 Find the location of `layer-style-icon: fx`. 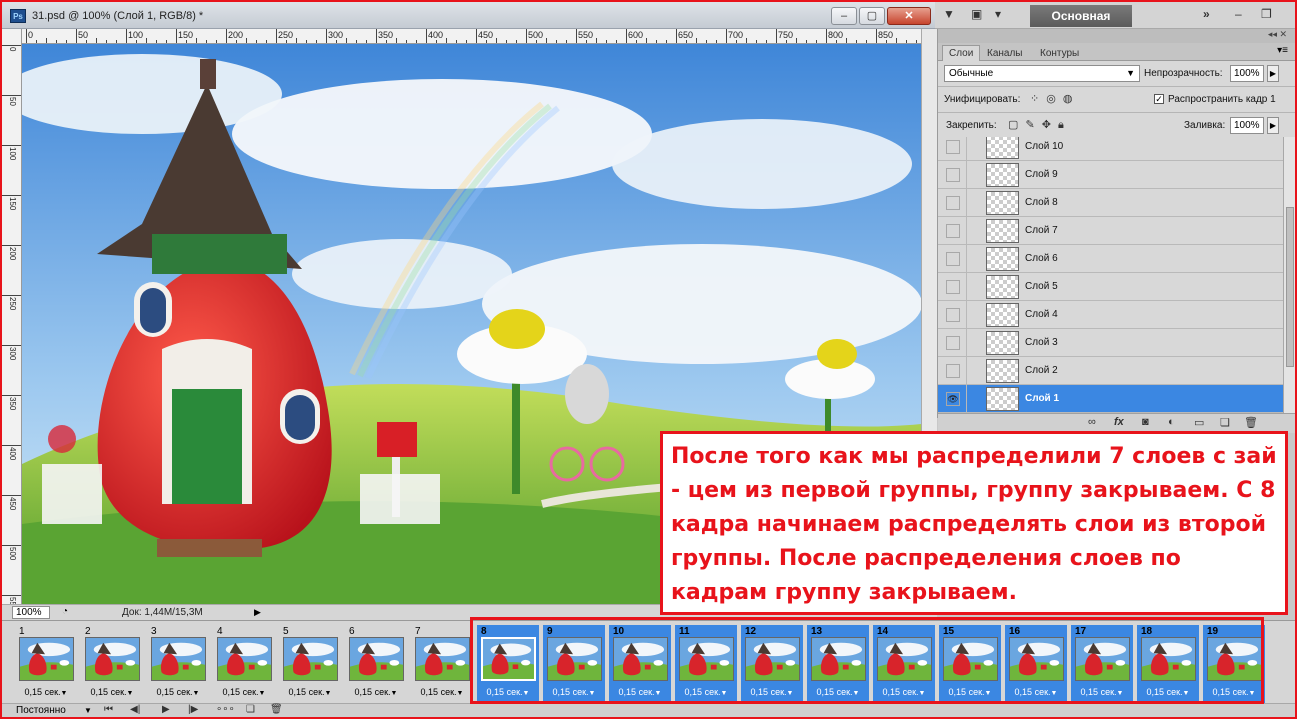

layer-style-icon: fx is located at coordinates (1119, 422).